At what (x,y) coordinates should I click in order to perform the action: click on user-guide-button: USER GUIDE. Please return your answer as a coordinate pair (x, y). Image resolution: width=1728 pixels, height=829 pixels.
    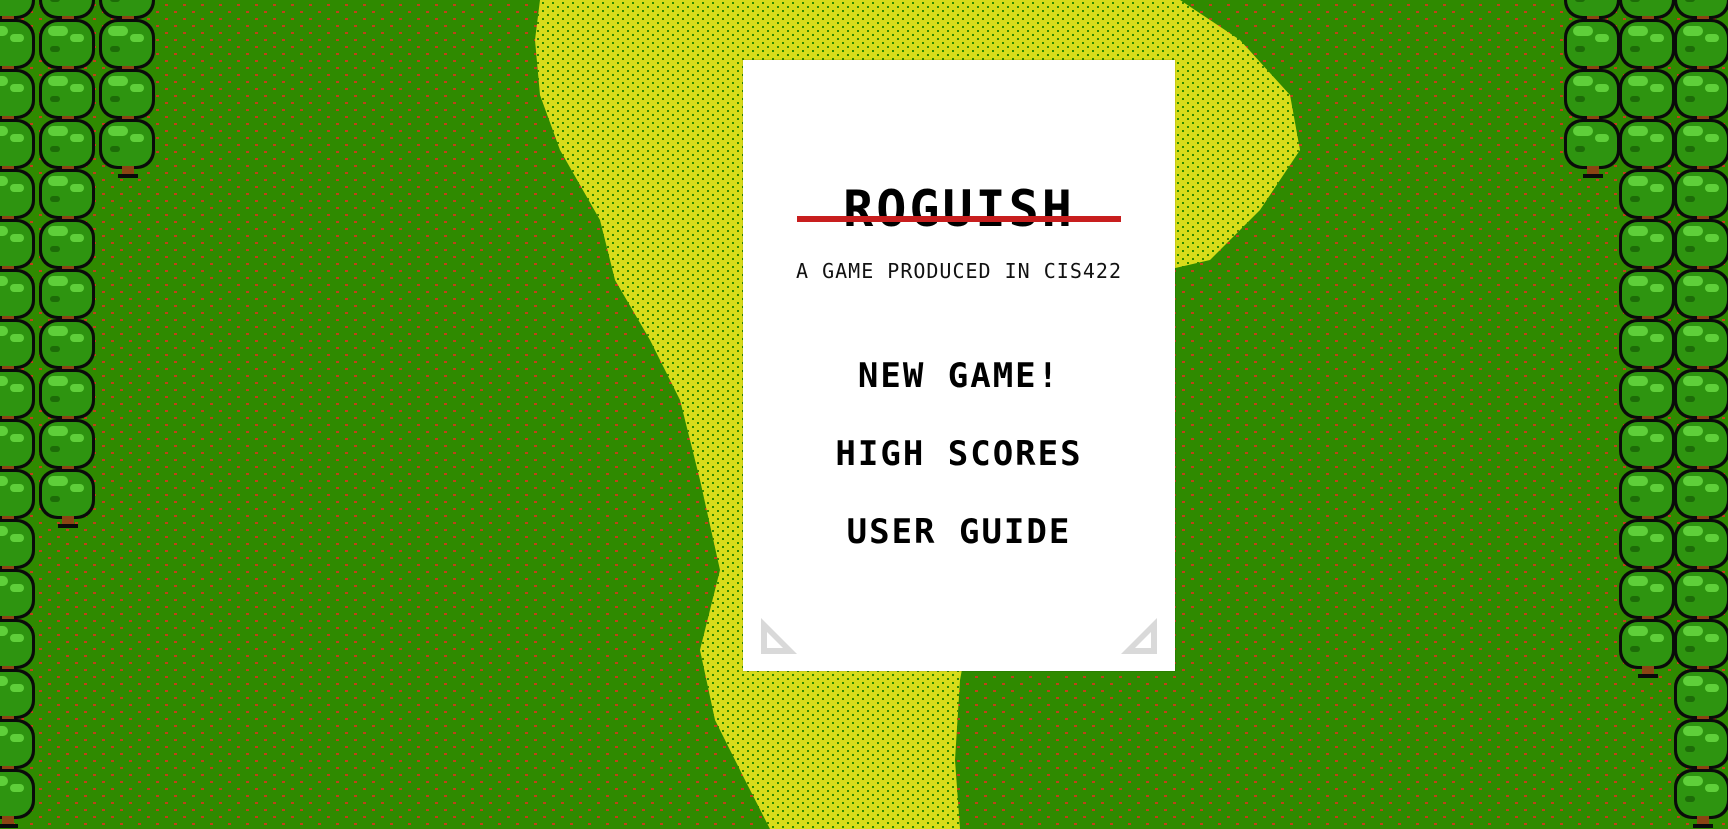
    Looking at the image, I should click on (959, 532).